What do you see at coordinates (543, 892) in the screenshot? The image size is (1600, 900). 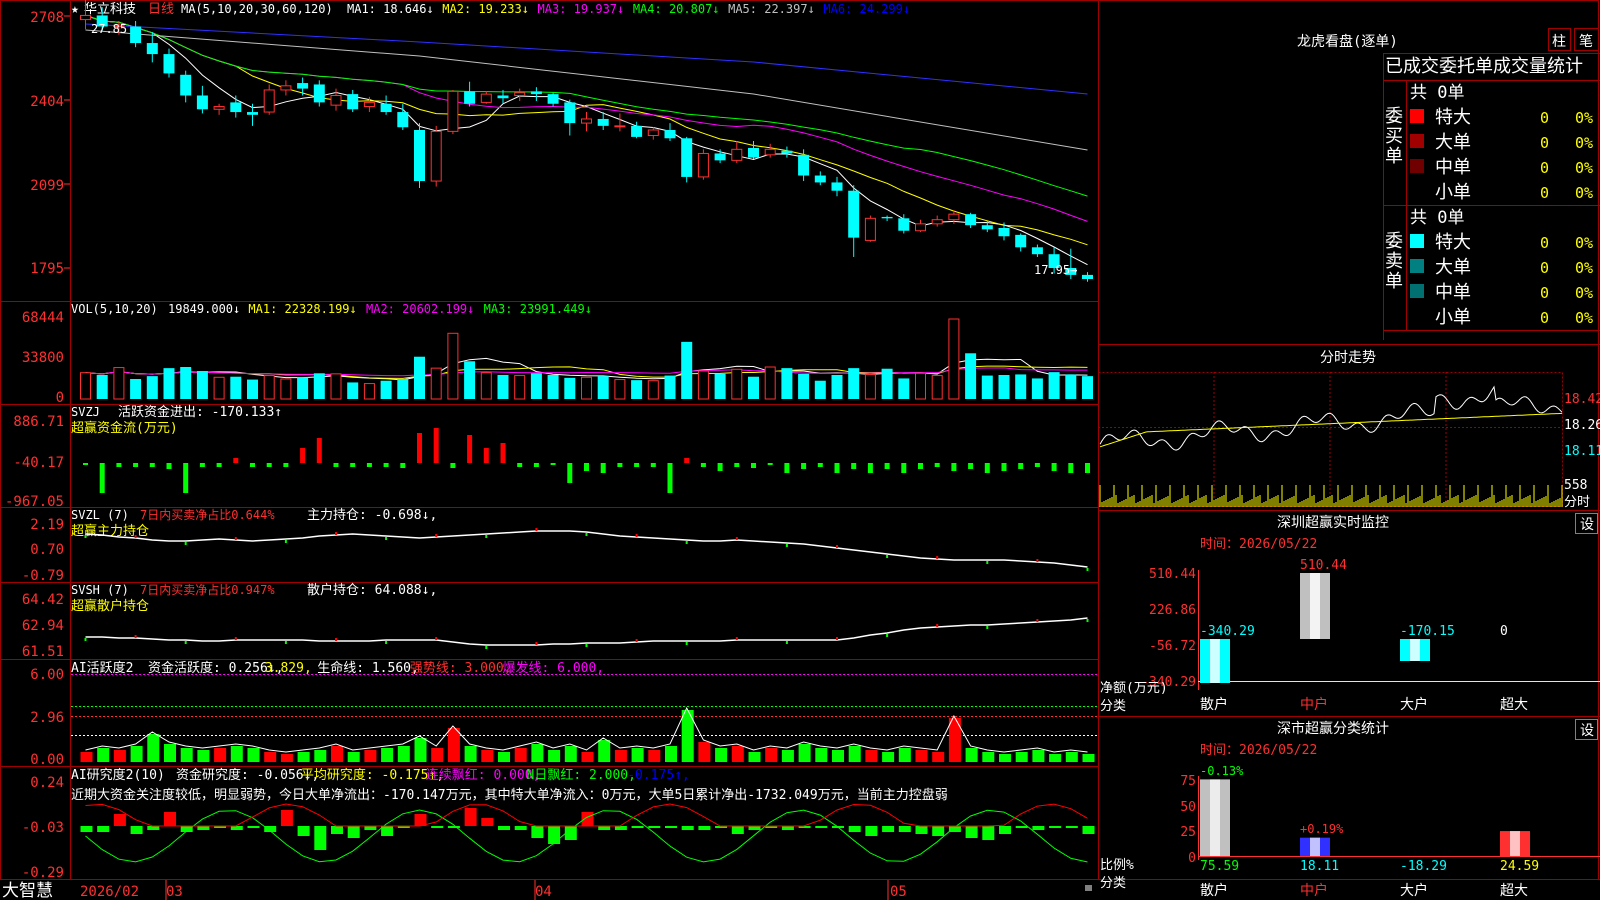 I see `x-tick: 04` at bounding box center [543, 892].